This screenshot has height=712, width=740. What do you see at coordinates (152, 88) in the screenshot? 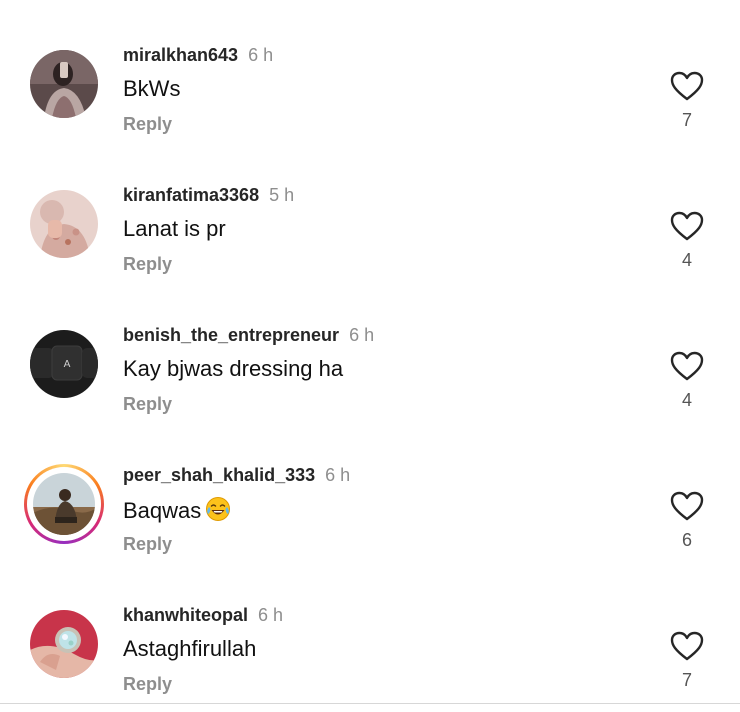
I see `comment-text: BkWs` at bounding box center [152, 88].